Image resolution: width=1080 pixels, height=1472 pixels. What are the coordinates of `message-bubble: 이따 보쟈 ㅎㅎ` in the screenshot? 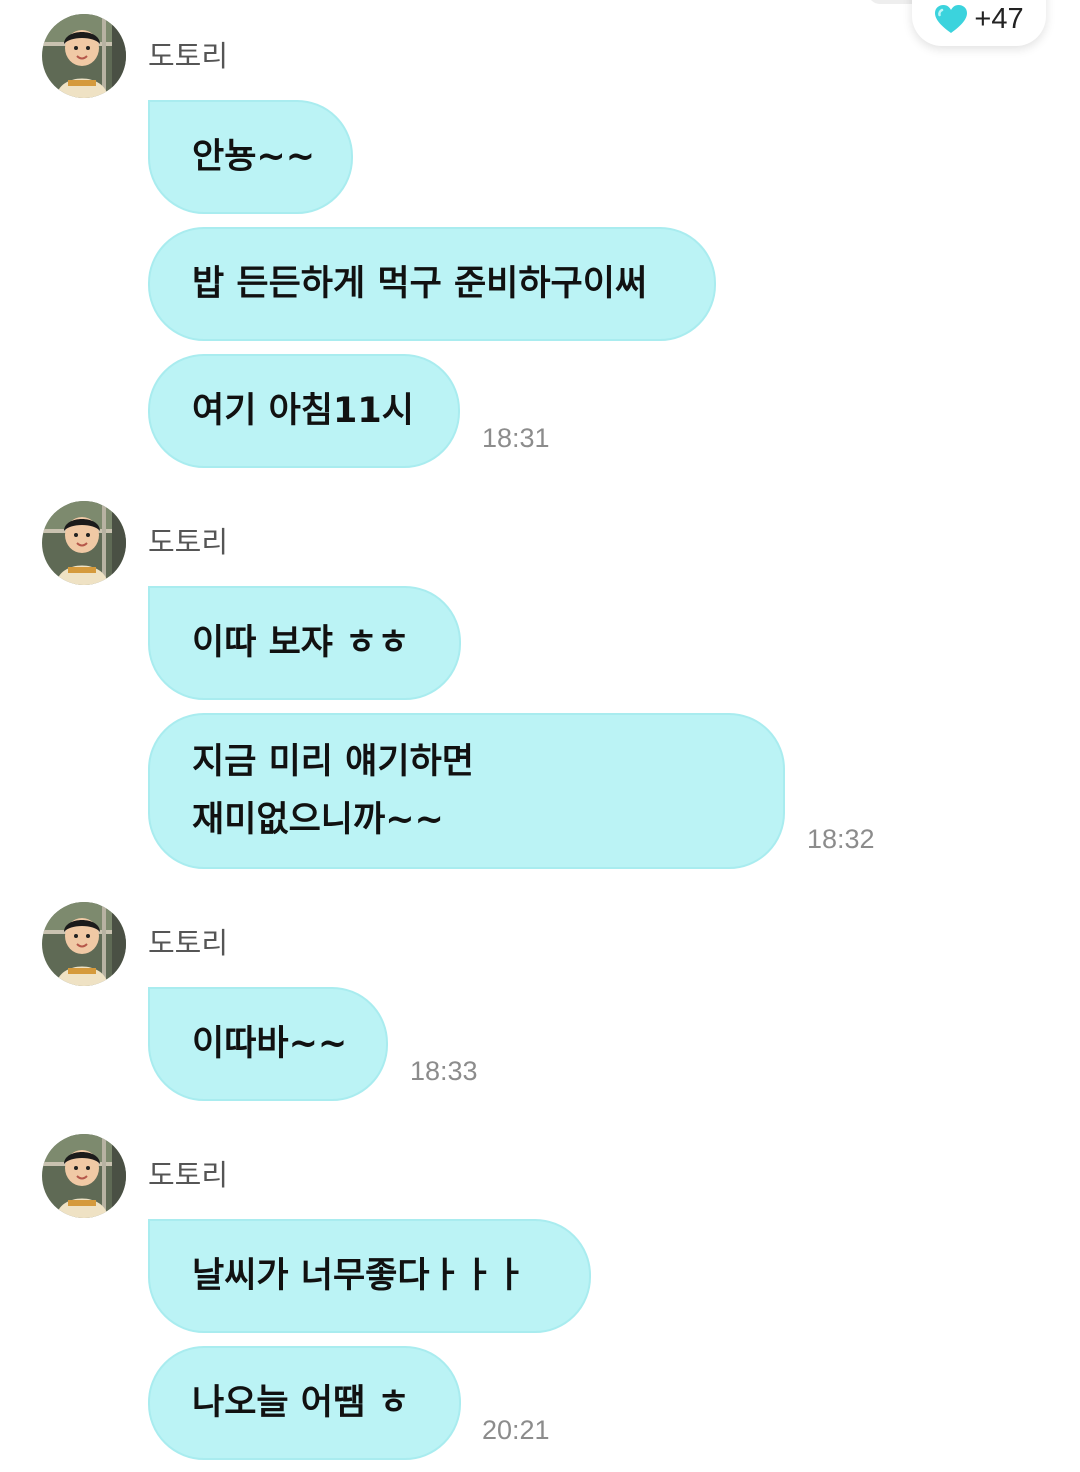 It's located at (304, 643).